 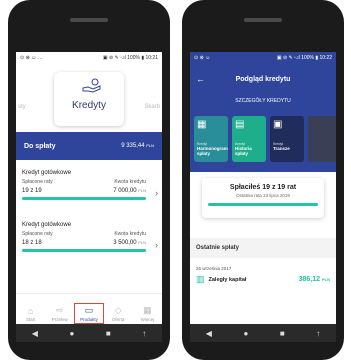 What do you see at coordinates (200, 279) in the screenshot?
I see `bank-icon: ▥` at bounding box center [200, 279].